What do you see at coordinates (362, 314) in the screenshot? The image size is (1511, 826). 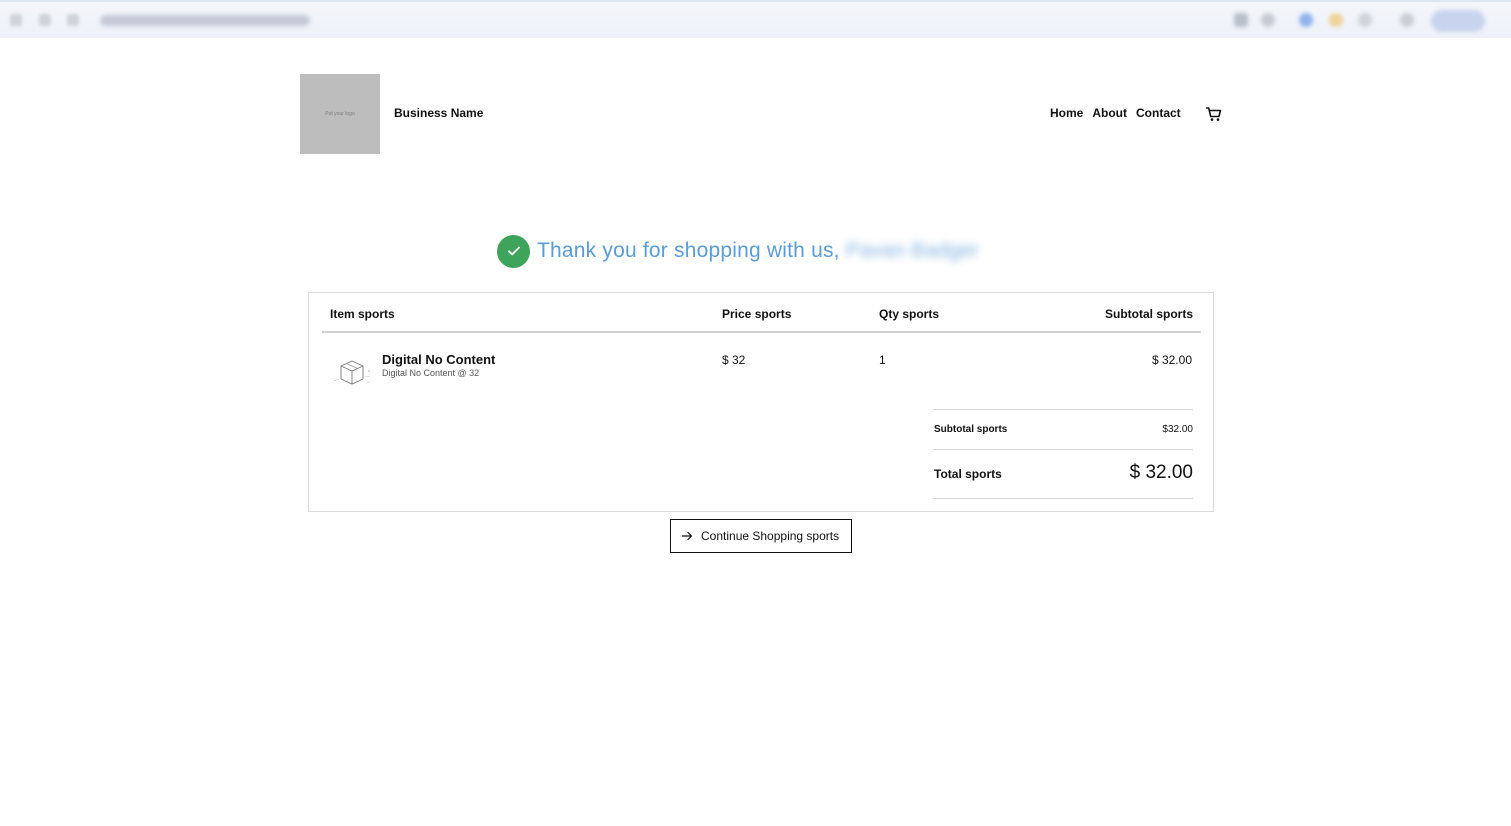 I see `column-header-item: Item sports` at bounding box center [362, 314].